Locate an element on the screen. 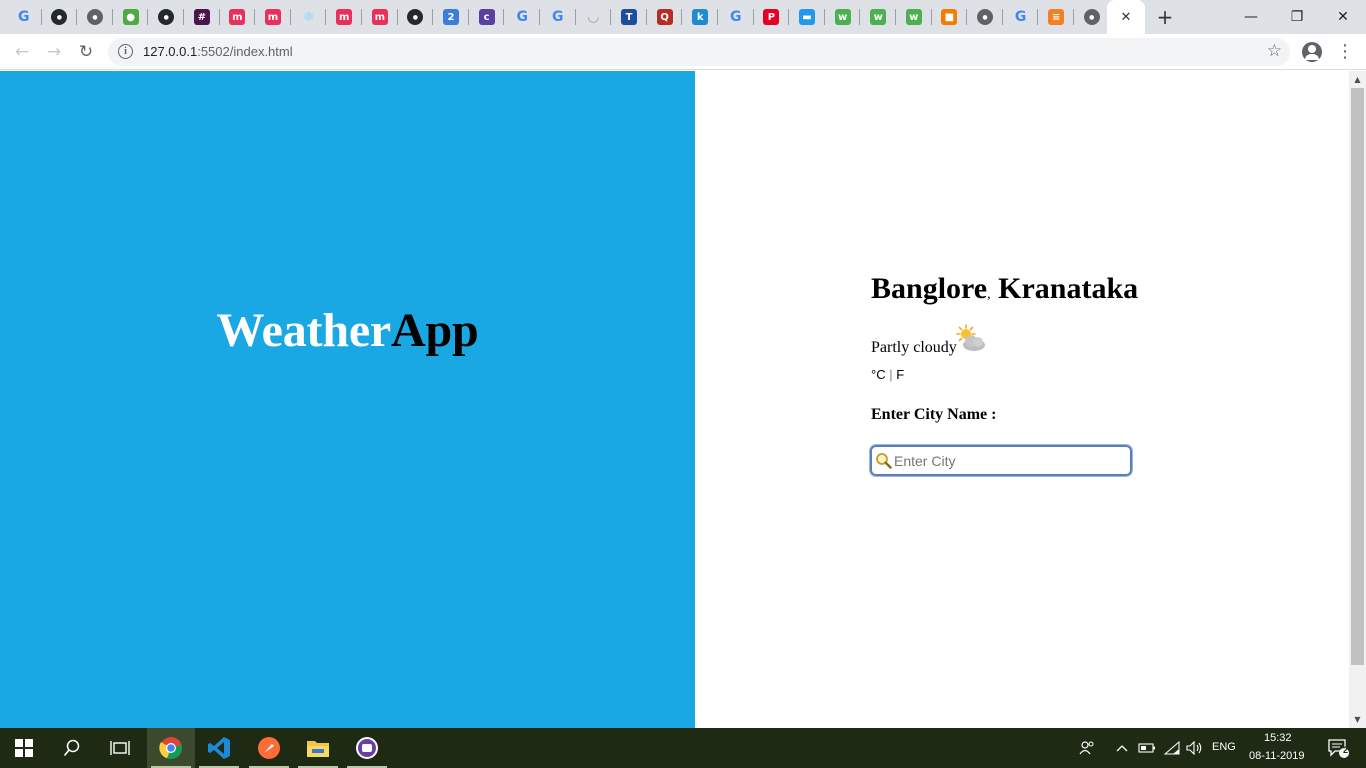  browser-tab: ■ is located at coordinates (950, 17).